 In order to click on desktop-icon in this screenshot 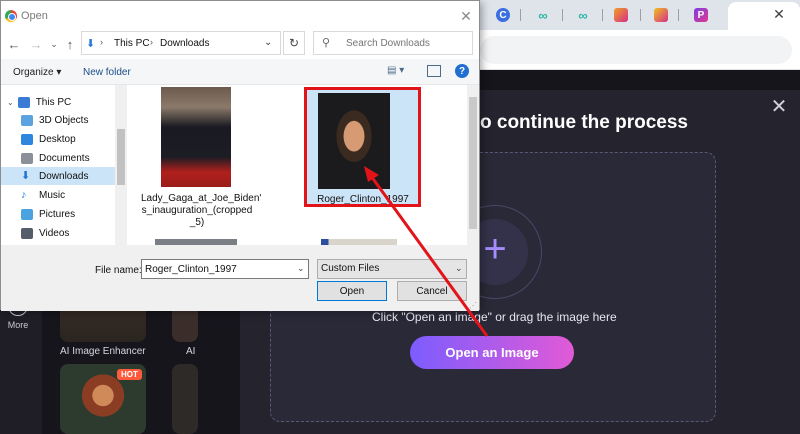, I will do `click(27, 139)`.